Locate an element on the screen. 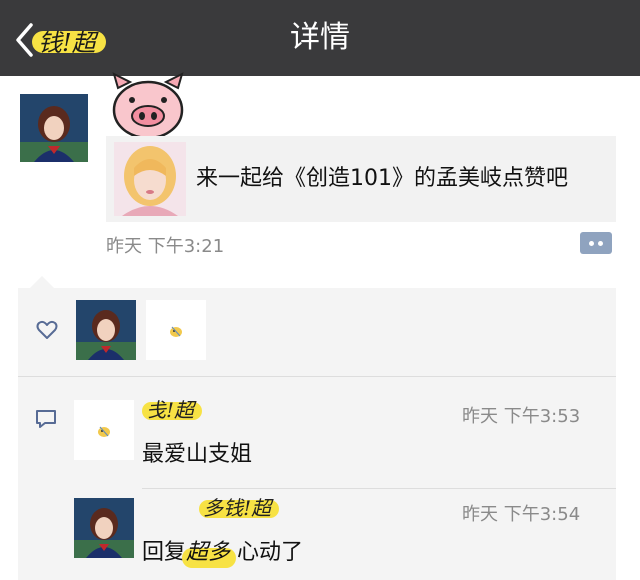  comment-timestamp: 昨天 下午3:53 is located at coordinates (521, 416).